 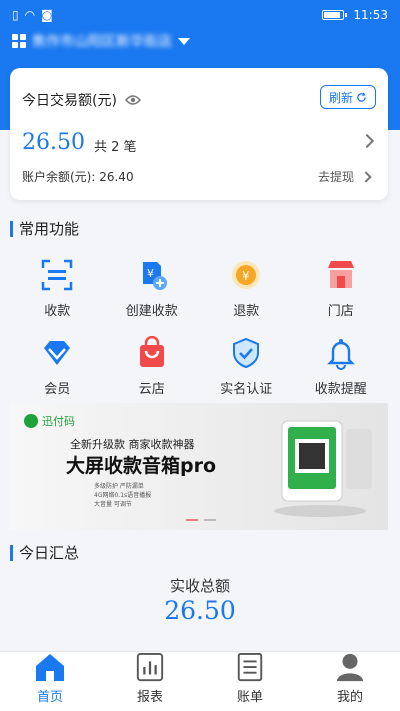 What do you see at coordinates (340, 274) in the screenshot?
I see `store-icon` at bounding box center [340, 274].